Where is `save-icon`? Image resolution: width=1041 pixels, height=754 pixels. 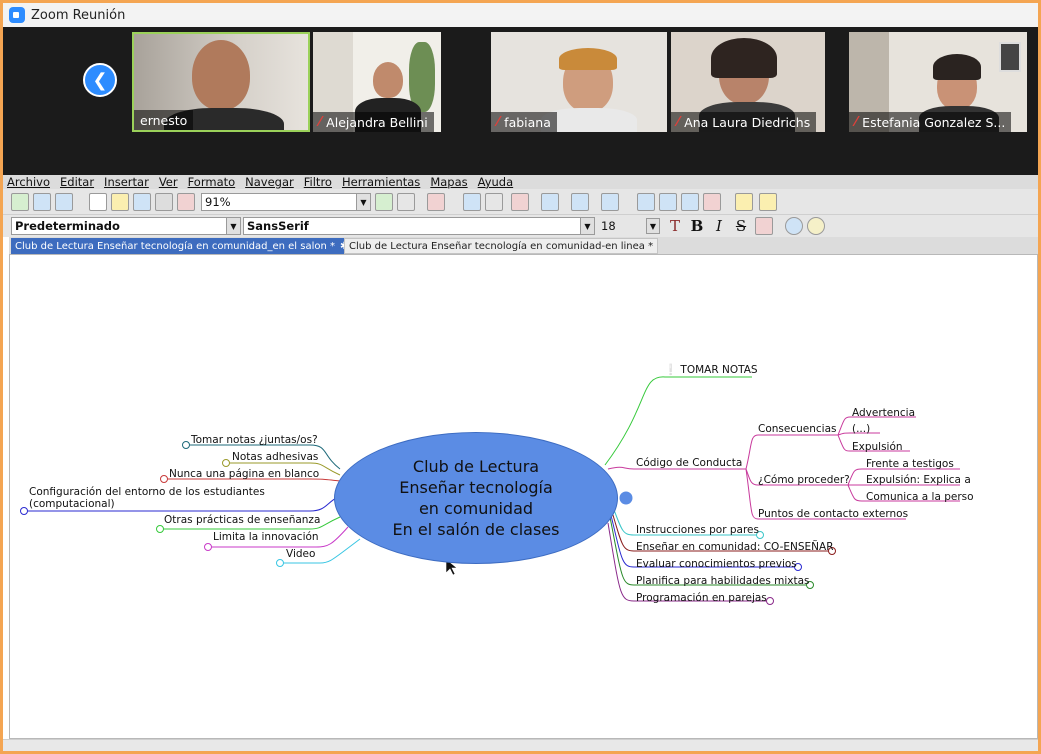
save-icon is located at coordinates (142, 202).